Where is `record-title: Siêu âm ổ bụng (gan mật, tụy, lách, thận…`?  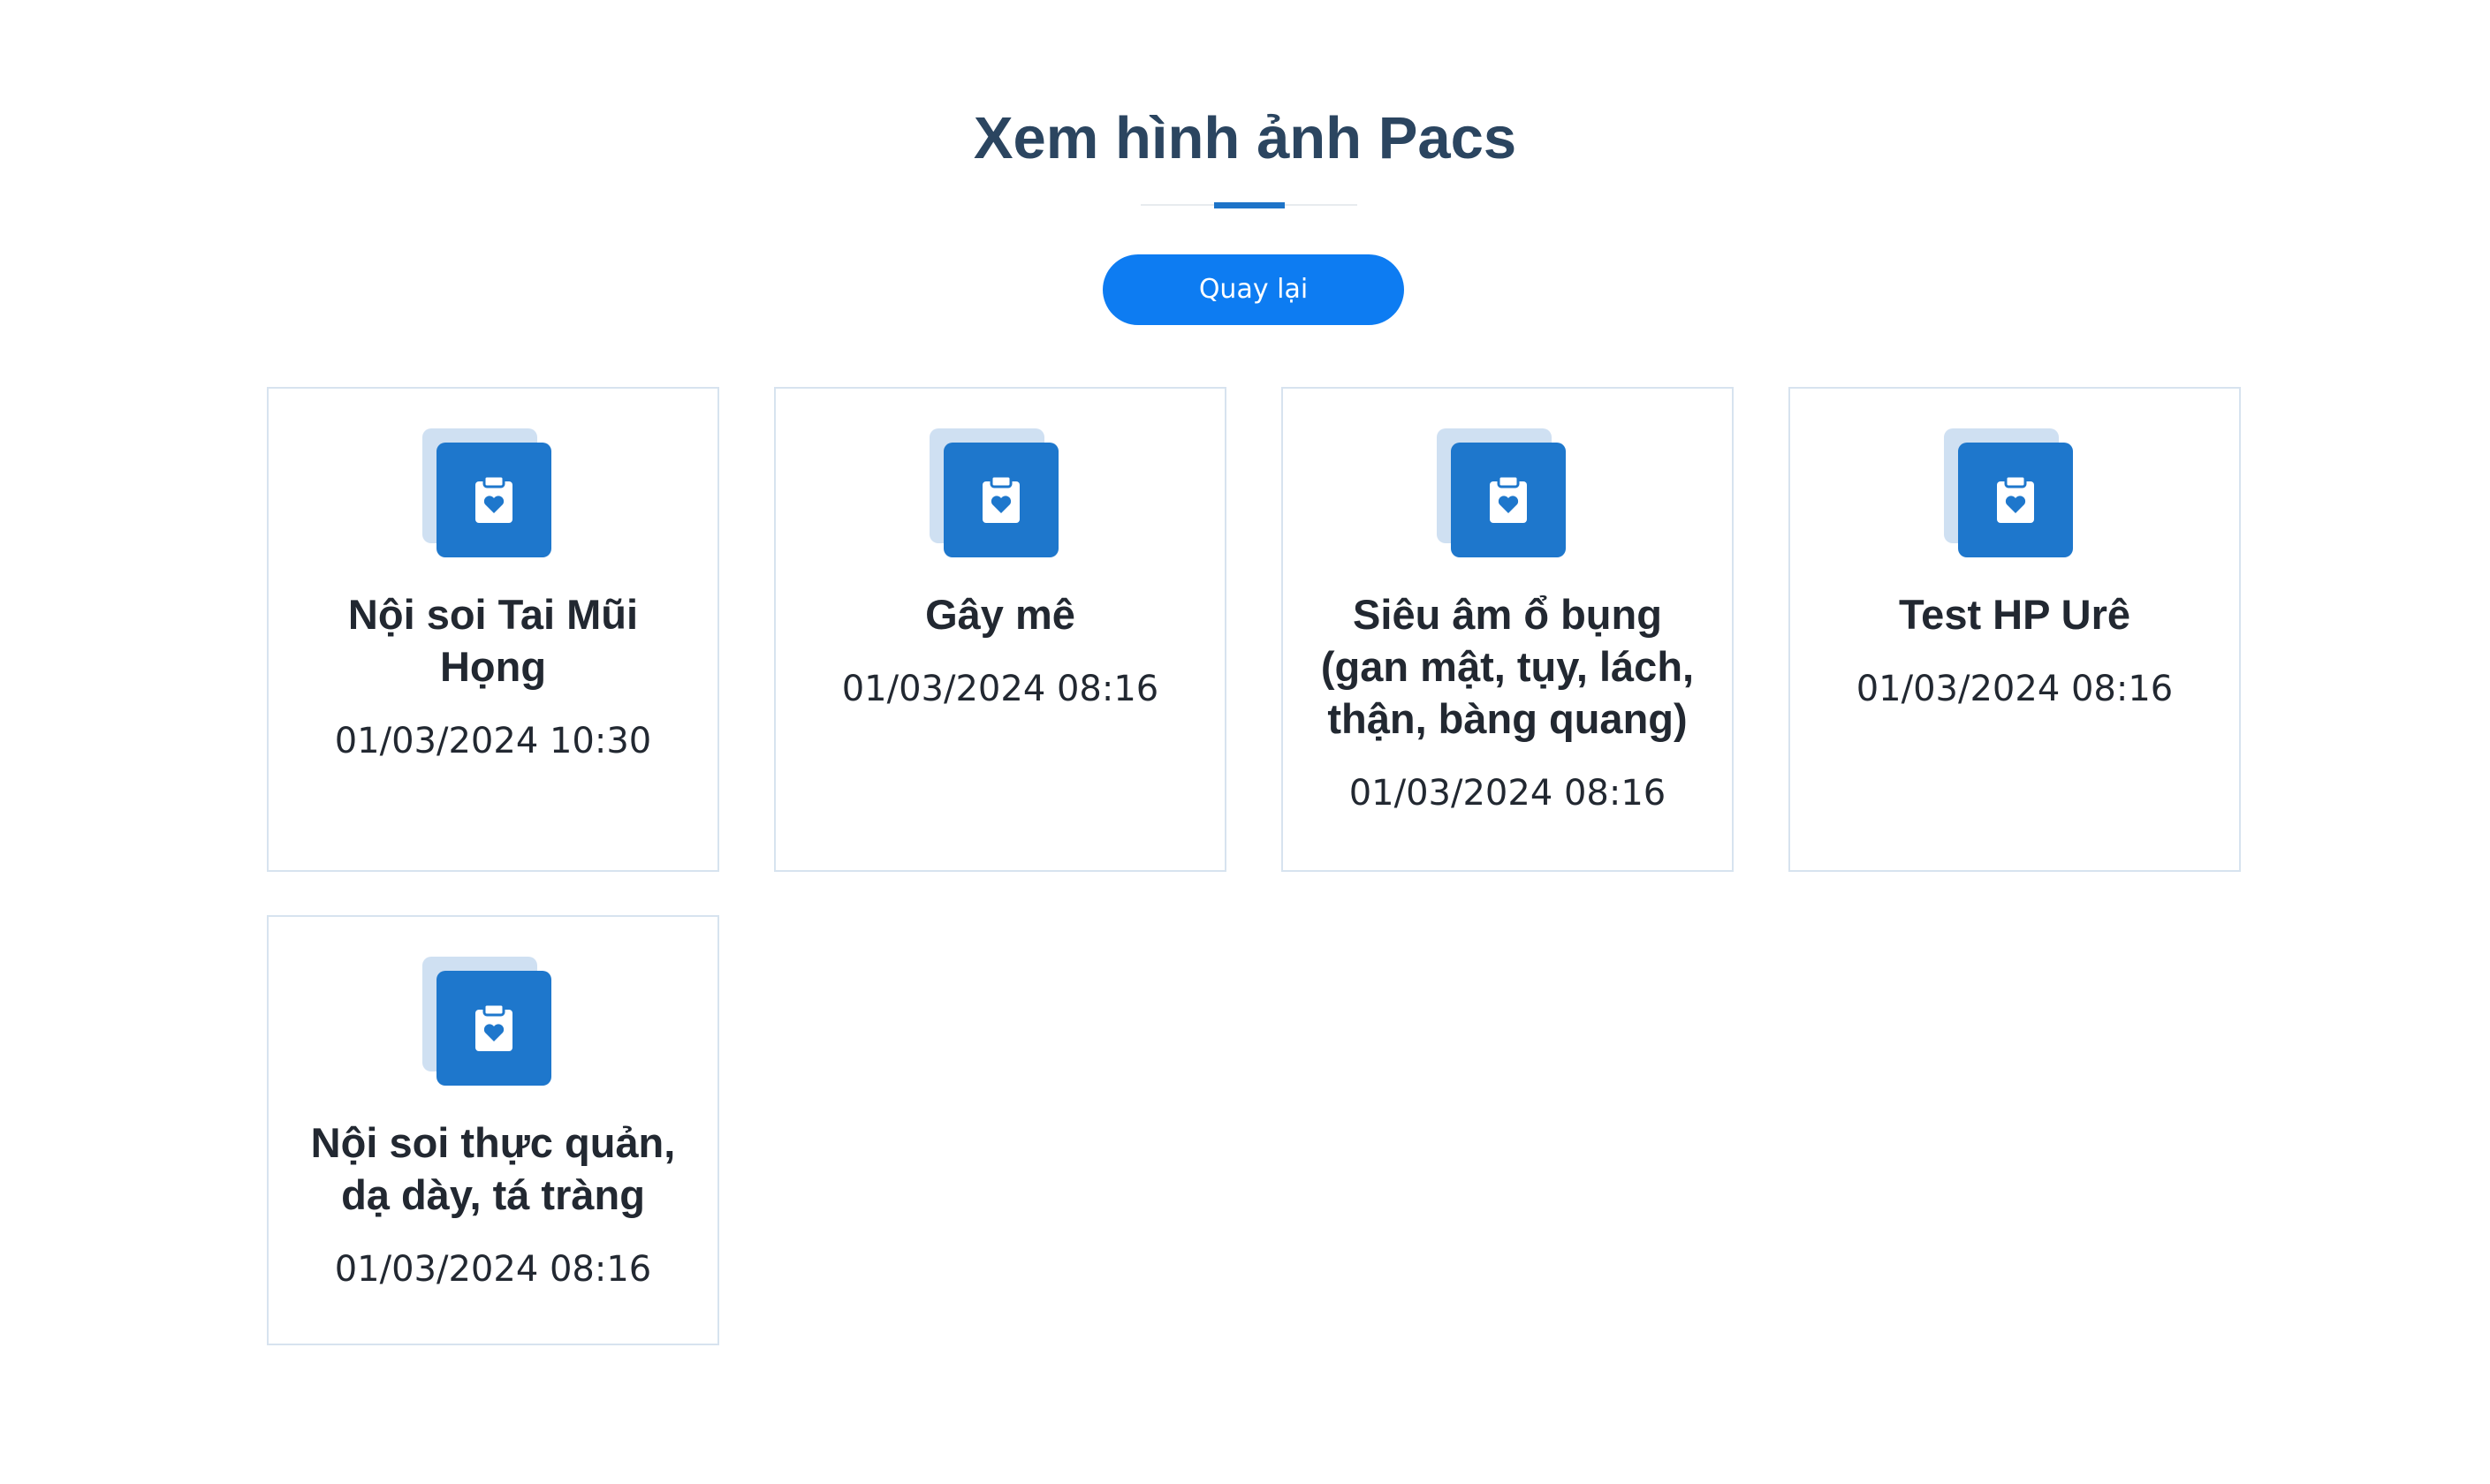 record-title: Siêu âm ổ bụng (gan mật, tụy, lách, thận… is located at coordinates (1507, 666).